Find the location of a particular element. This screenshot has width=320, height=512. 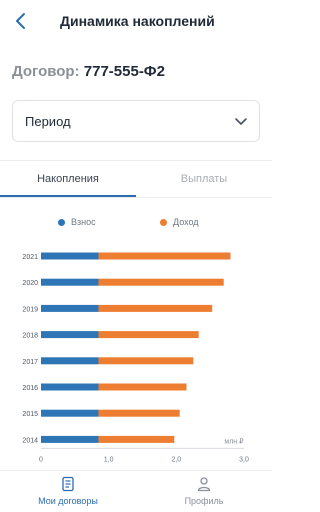

page-title: Динамика накоплений is located at coordinates (137, 21).